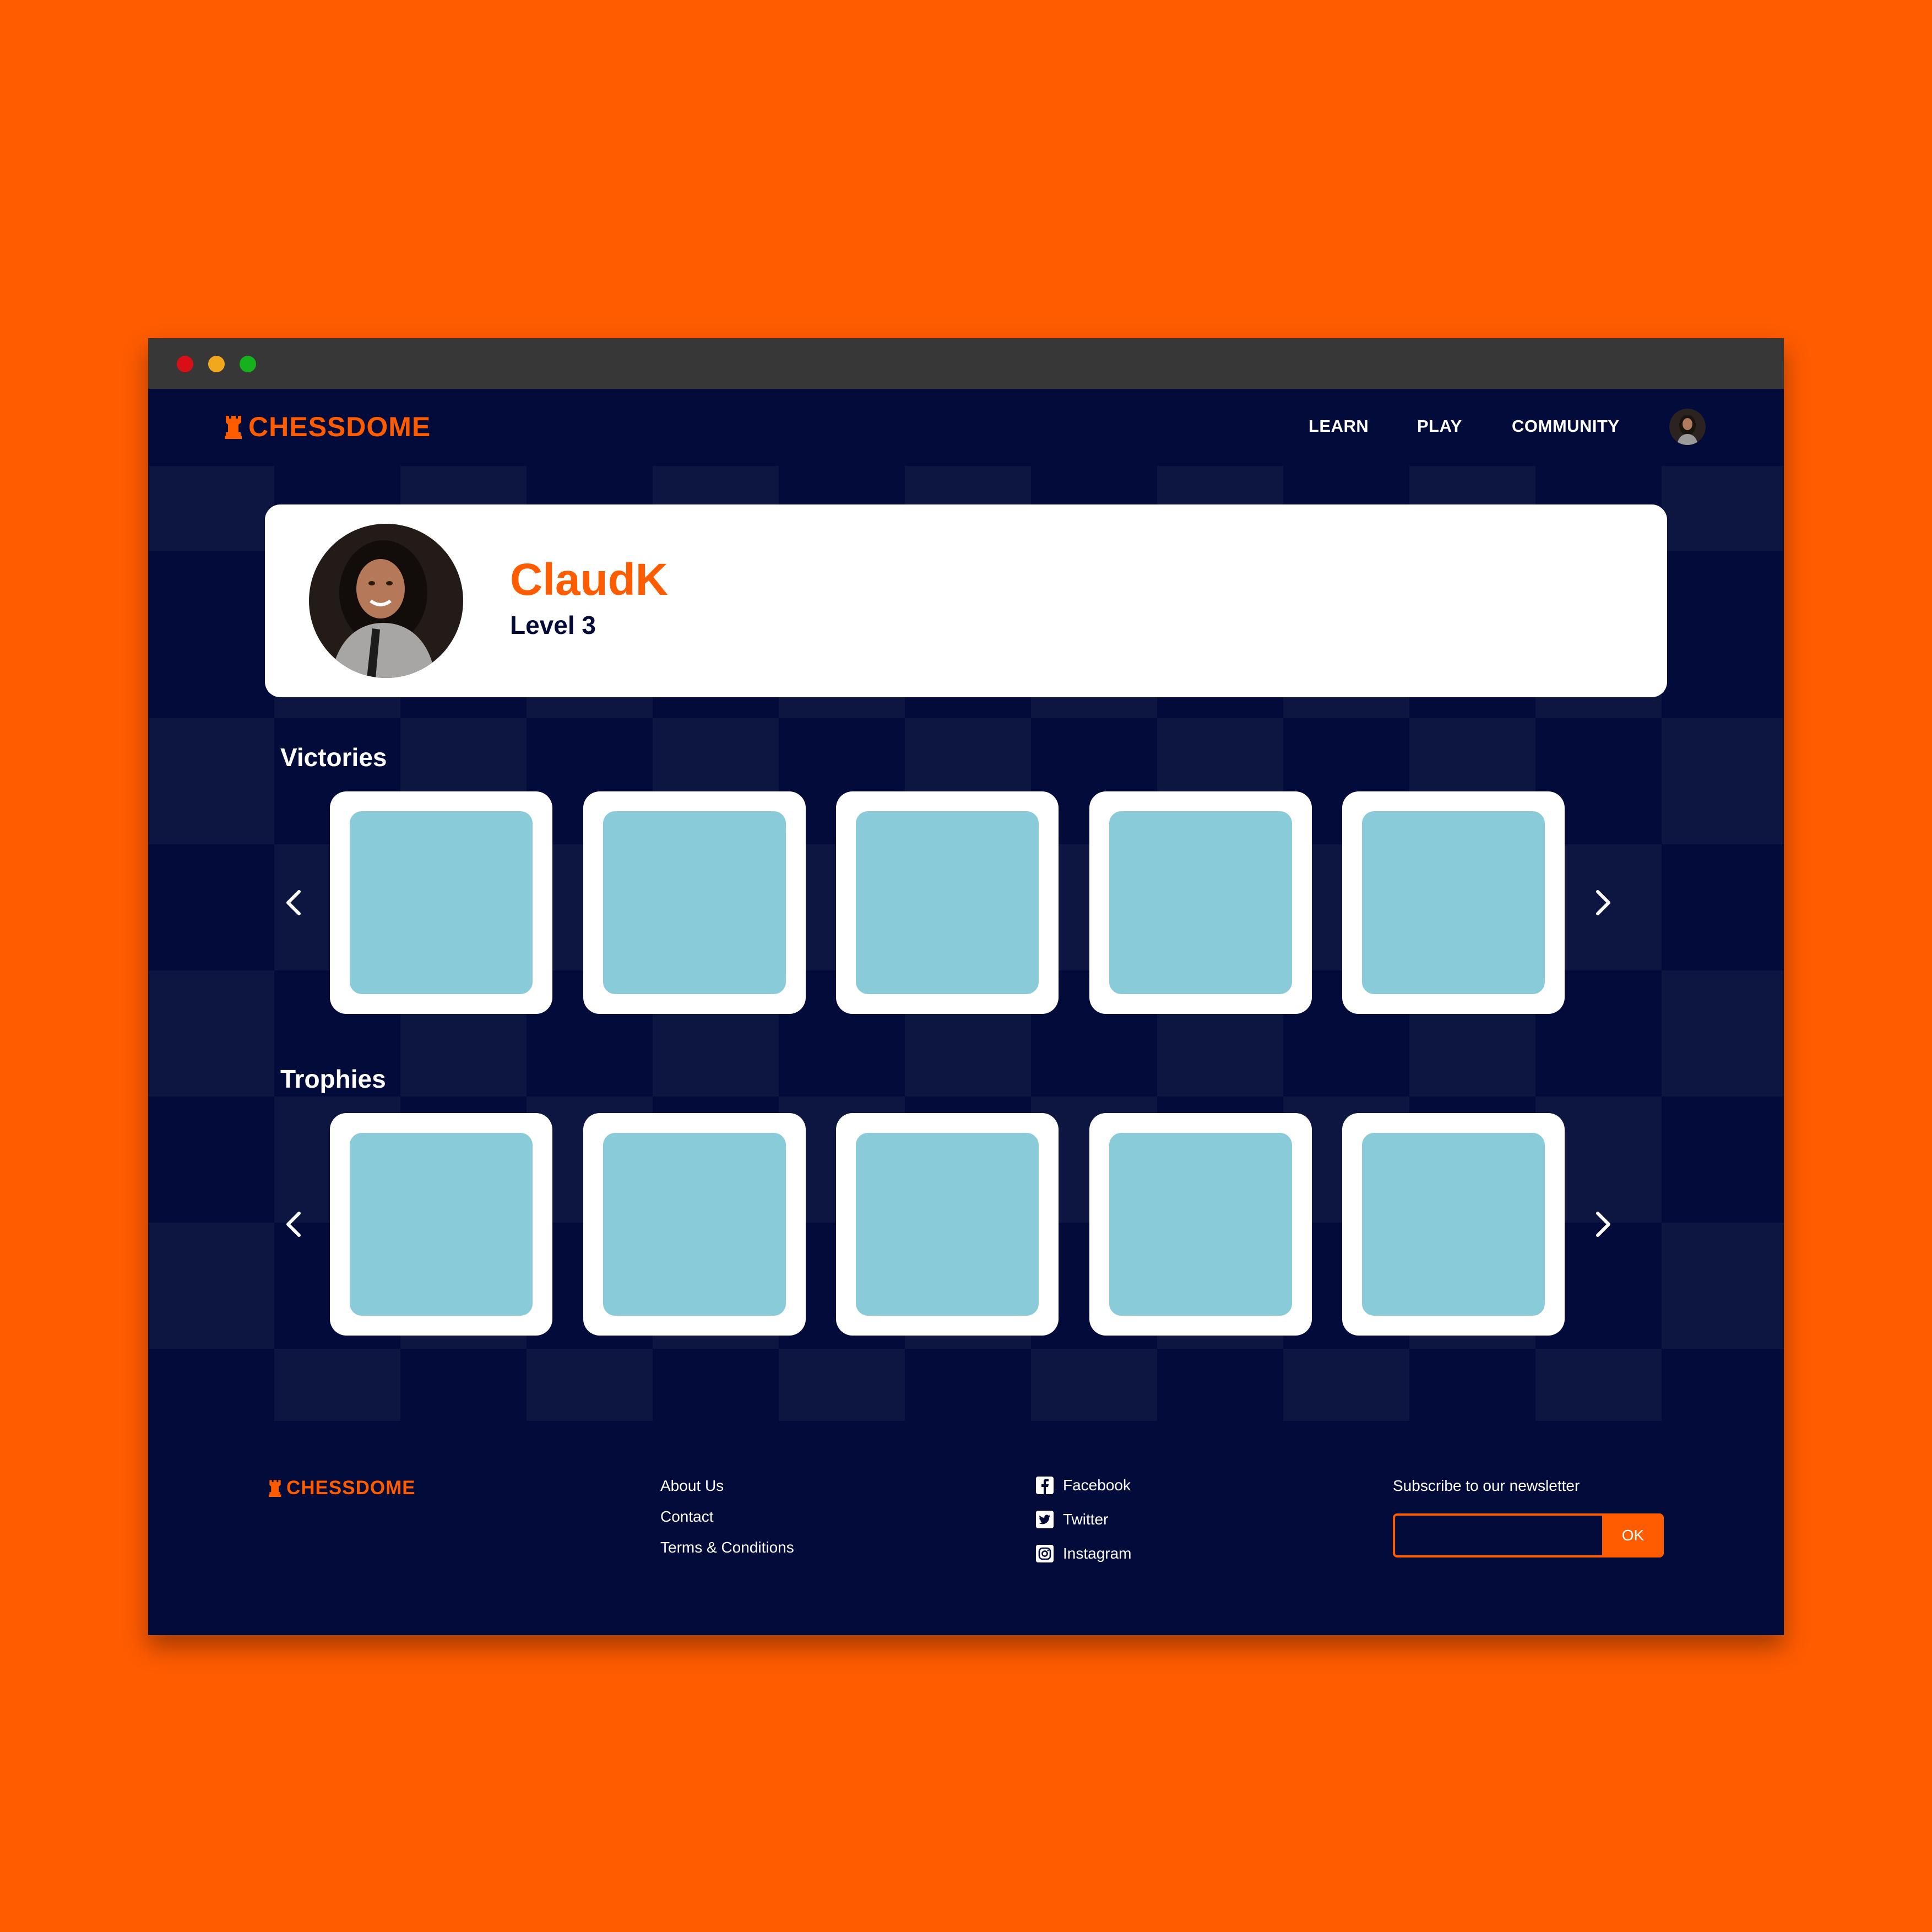 Image resolution: width=1932 pixels, height=1932 pixels. I want to click on brand-logo: CHESSDOME, so click(327, 427).